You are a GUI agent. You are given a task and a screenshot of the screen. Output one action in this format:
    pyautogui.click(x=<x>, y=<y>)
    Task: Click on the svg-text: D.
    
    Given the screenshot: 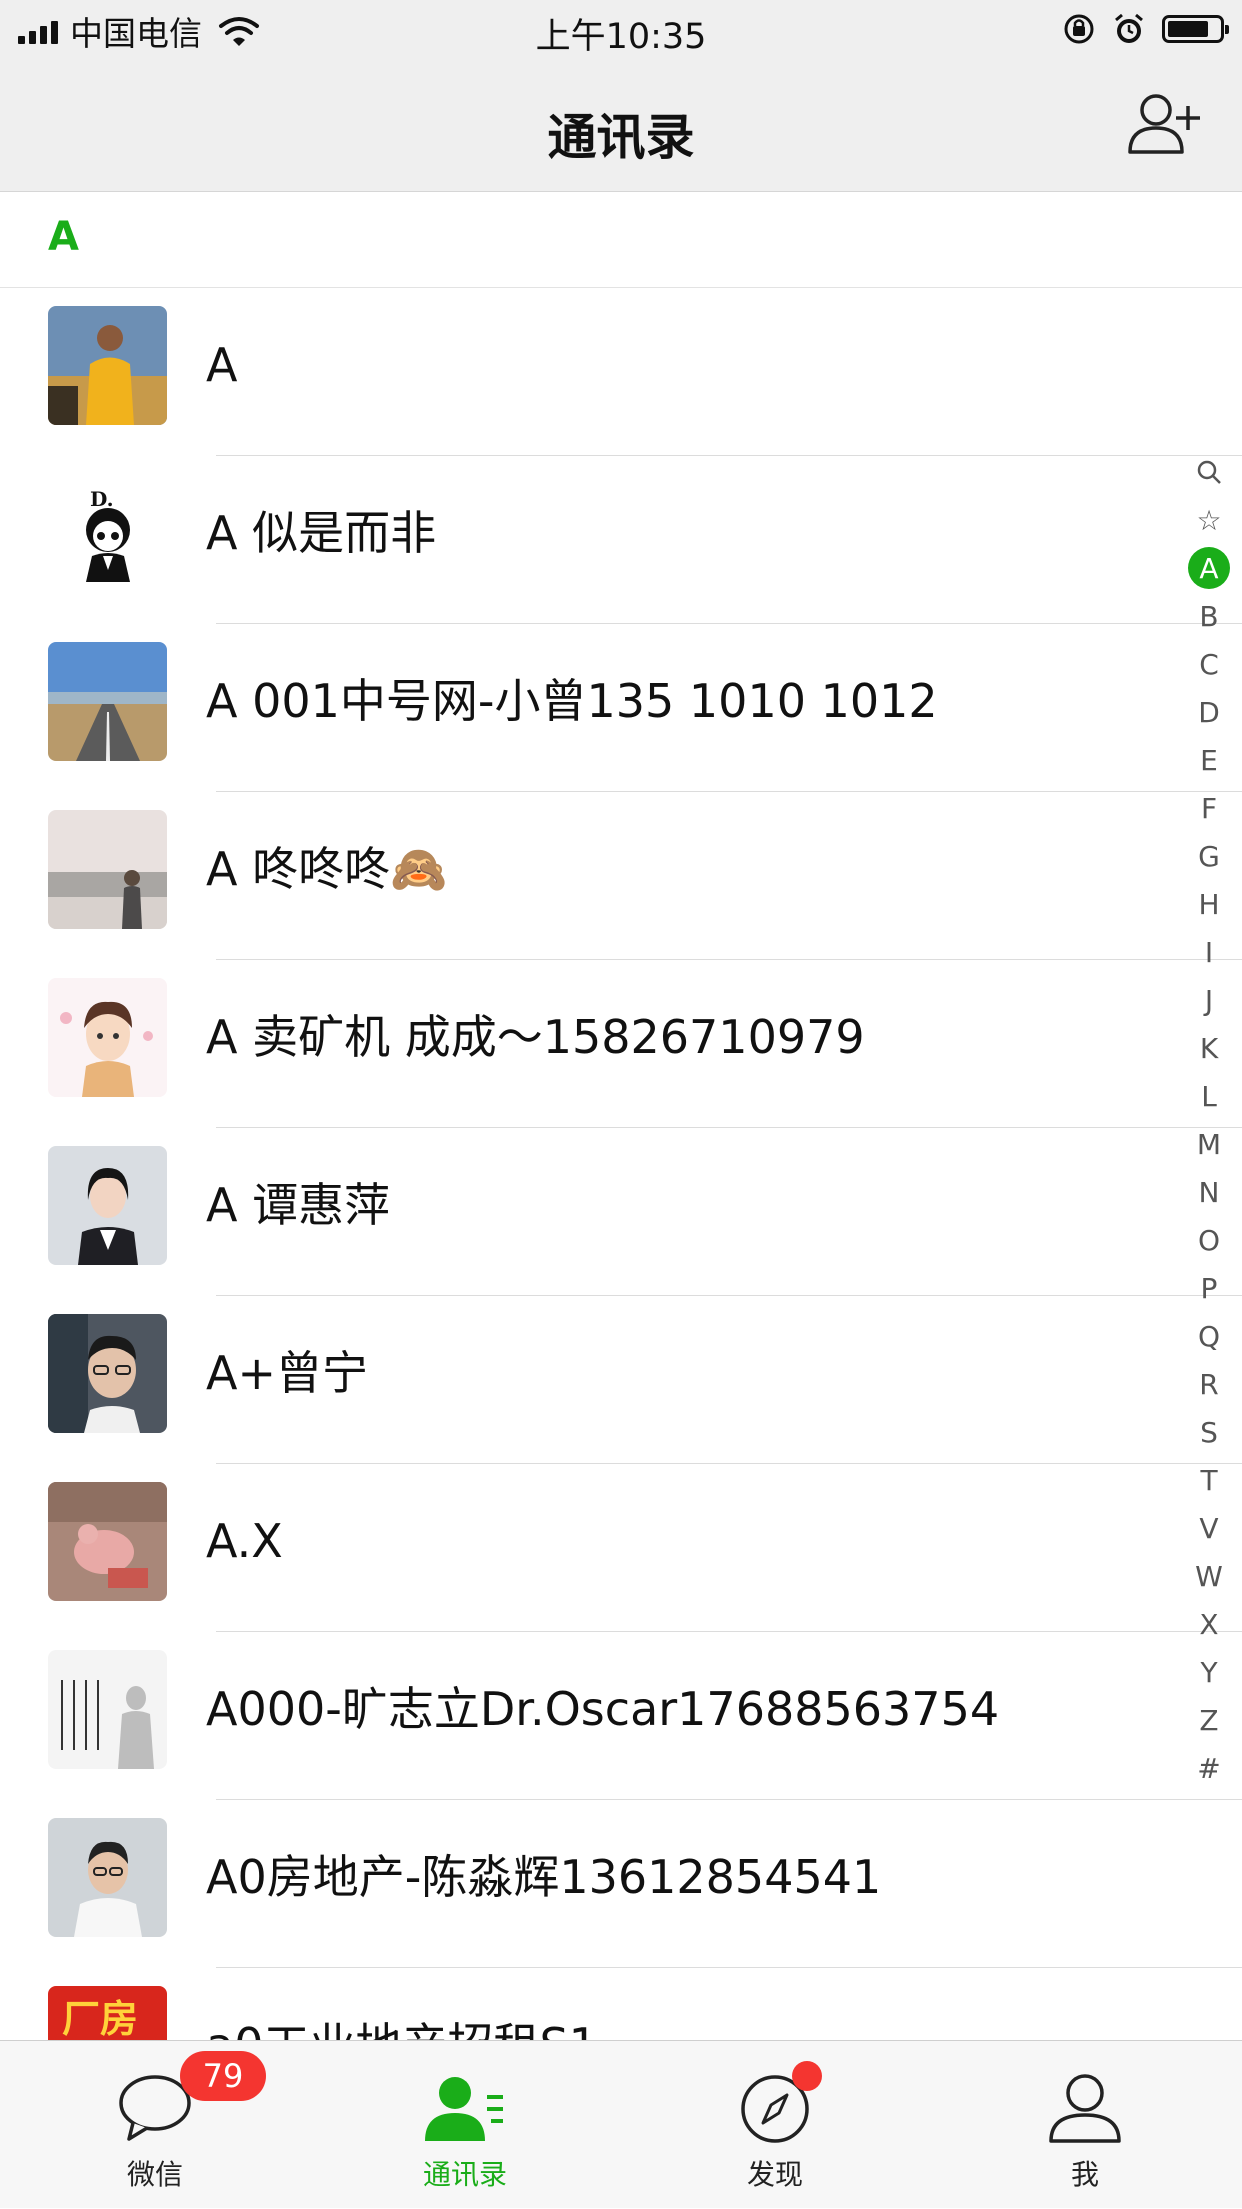 What is the action you would take?
    pyautogui.click(x=102, y=499)
    